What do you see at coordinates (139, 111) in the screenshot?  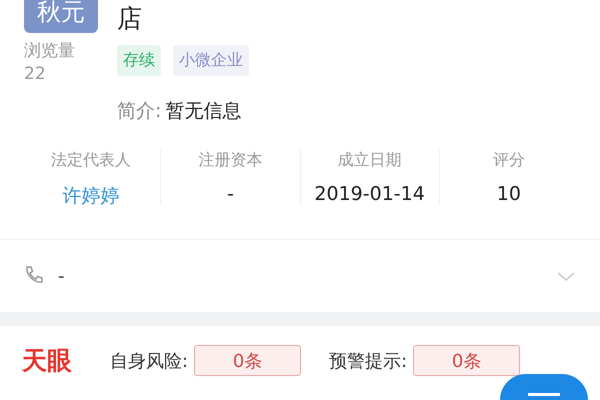 I see `intro-label: 简介:` at bounding box center [139, 111].